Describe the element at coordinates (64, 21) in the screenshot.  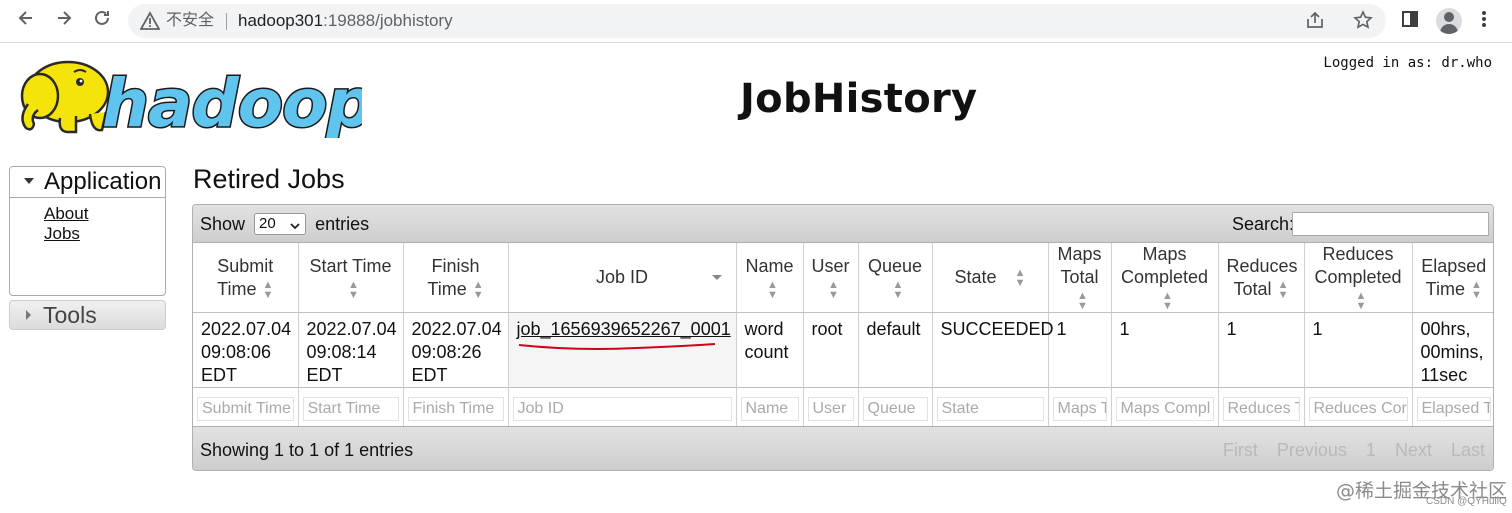
I see `forward-arrow-icon` at that location.